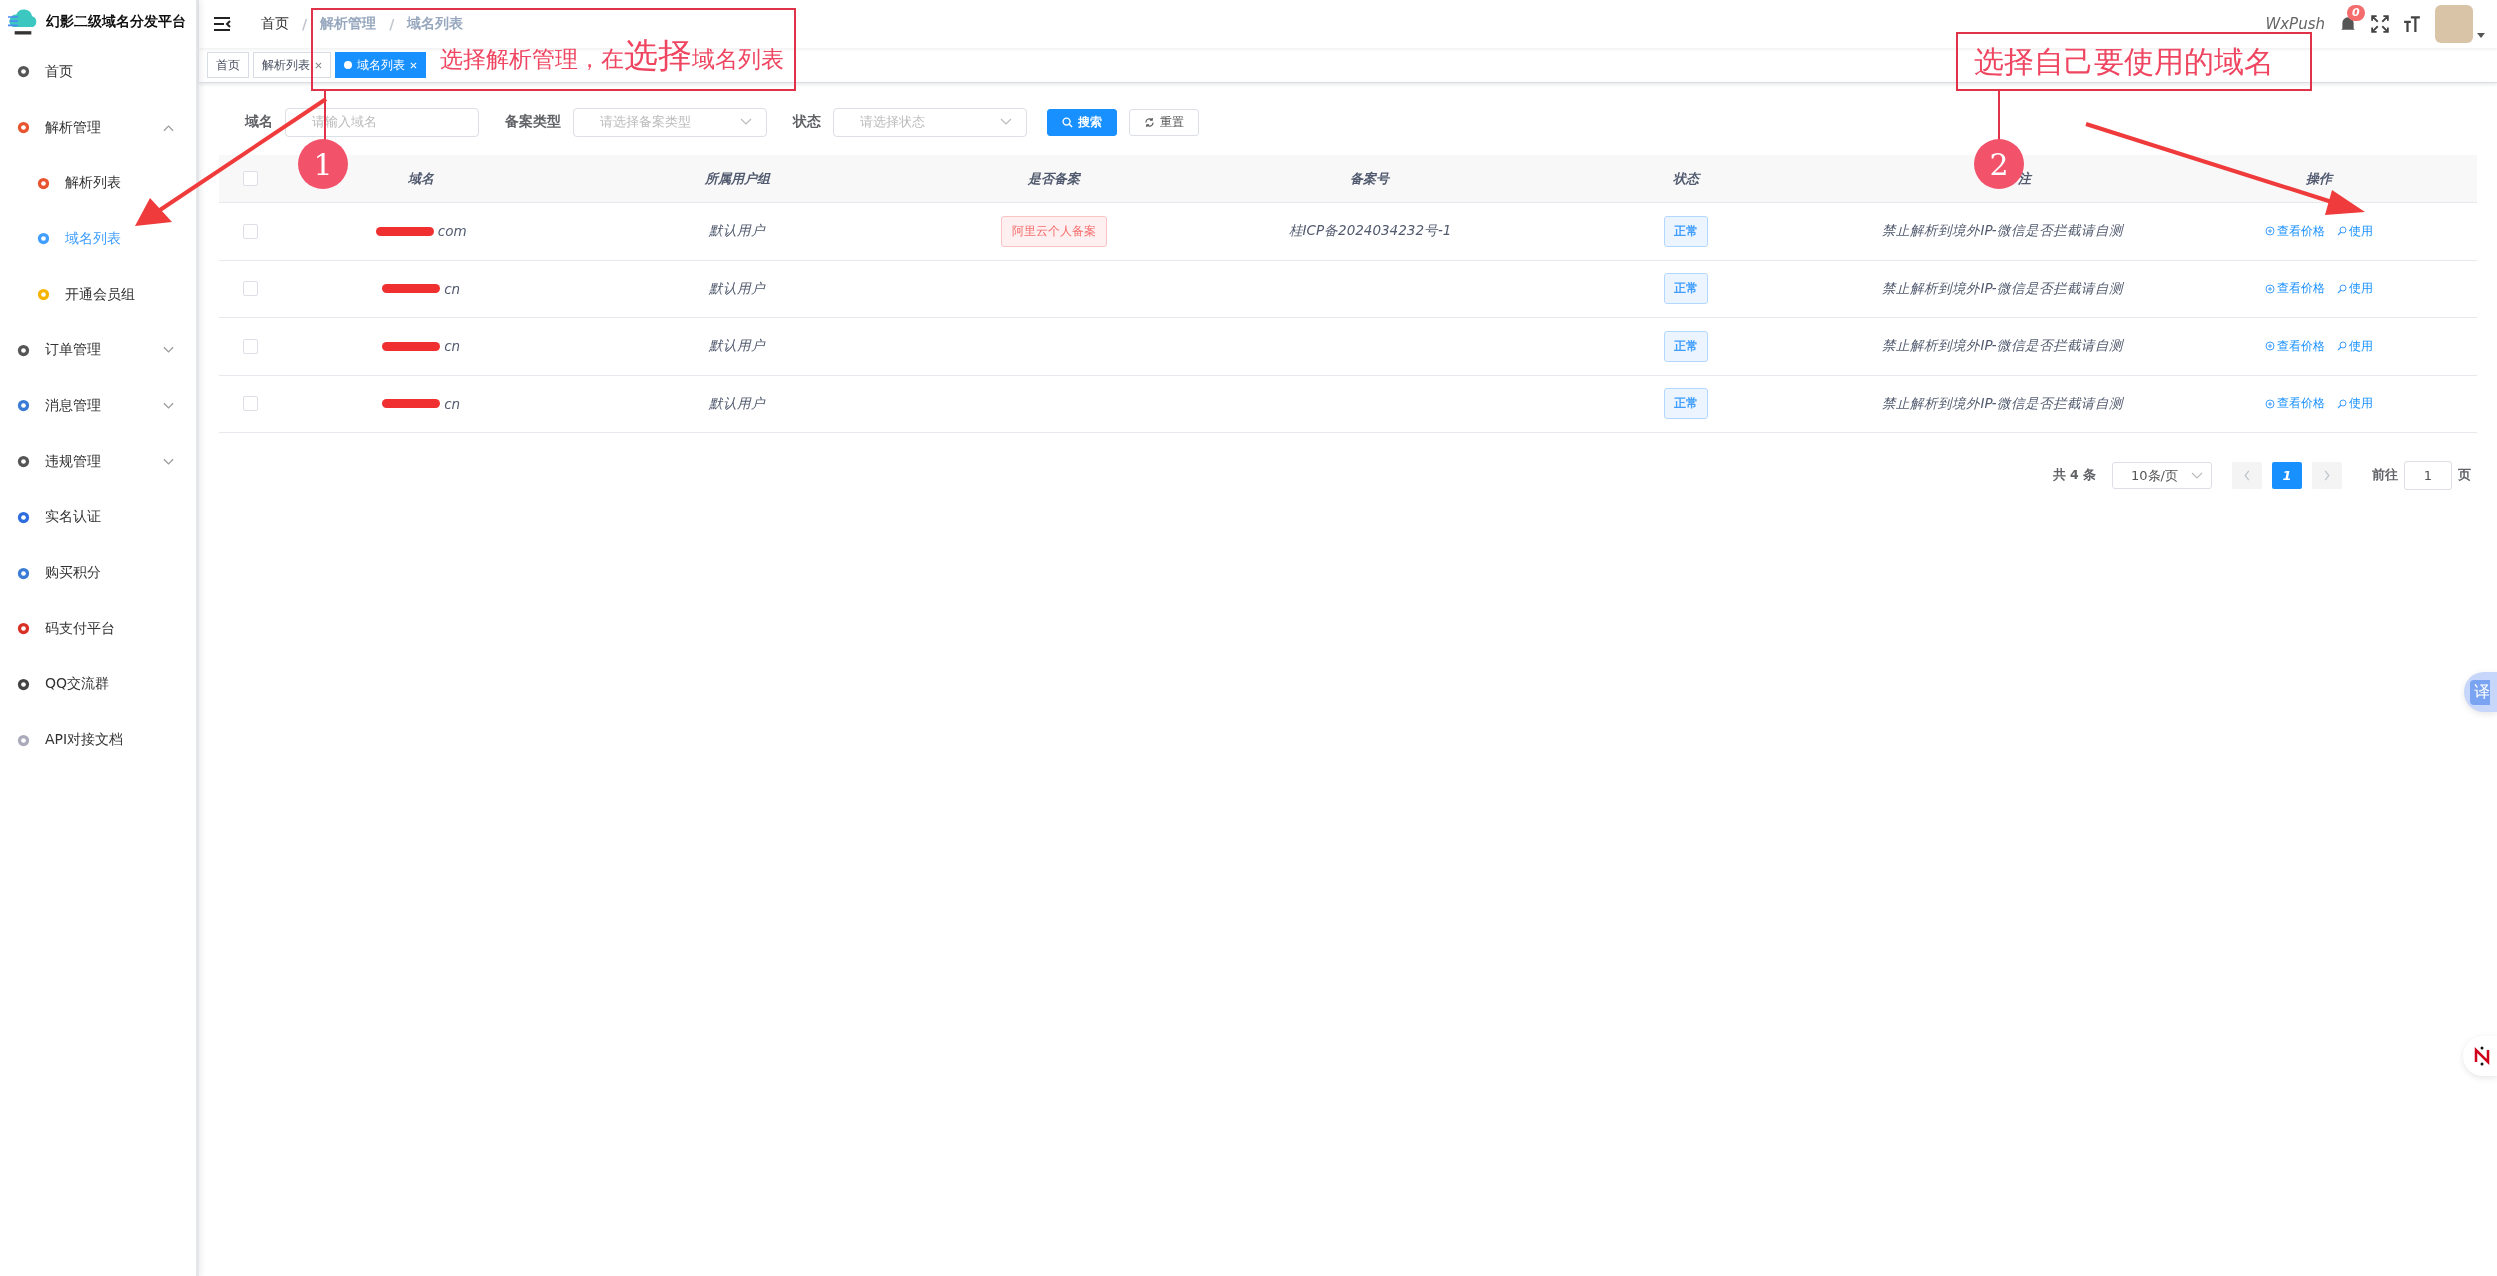  I want to click on total-count: 共 4 条, so click(2074, 475).